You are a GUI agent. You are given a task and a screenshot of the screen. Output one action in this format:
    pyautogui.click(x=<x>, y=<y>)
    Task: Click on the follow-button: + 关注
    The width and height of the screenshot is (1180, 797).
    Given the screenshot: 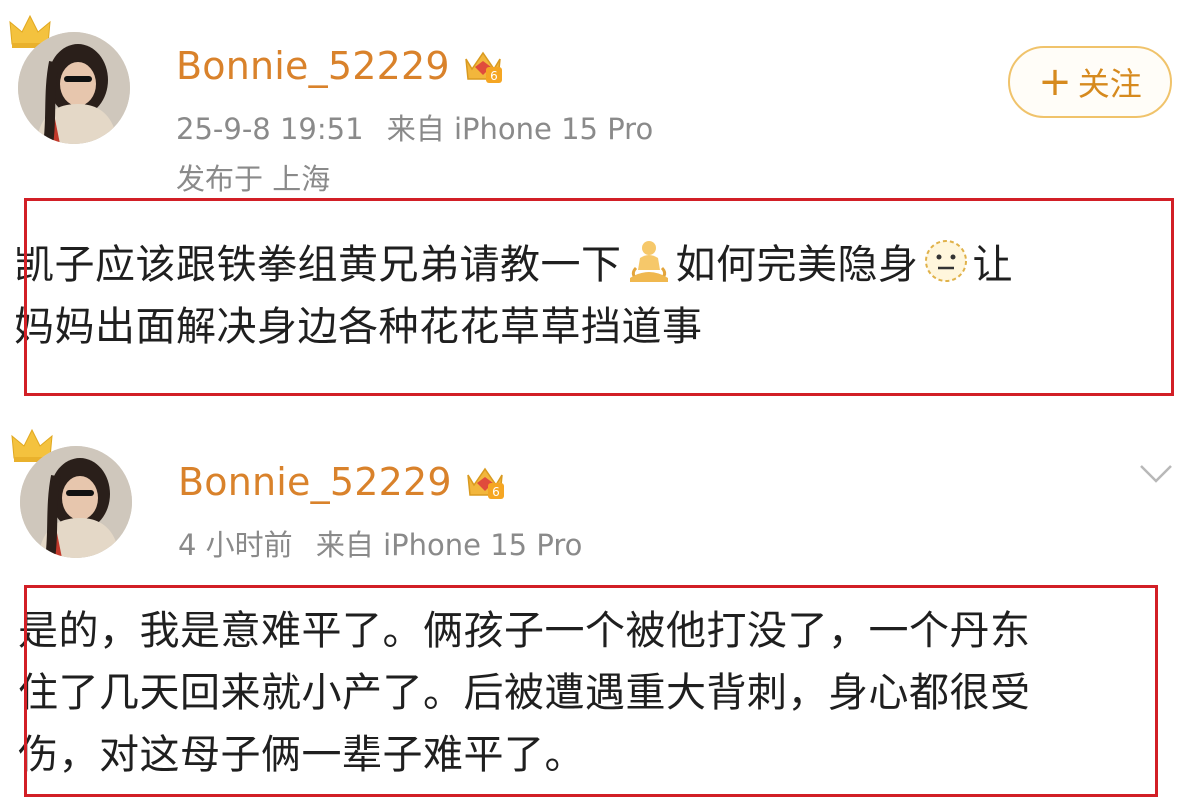 What is the action you would take?
    pyautogui.click(x=1090, y=82)
    